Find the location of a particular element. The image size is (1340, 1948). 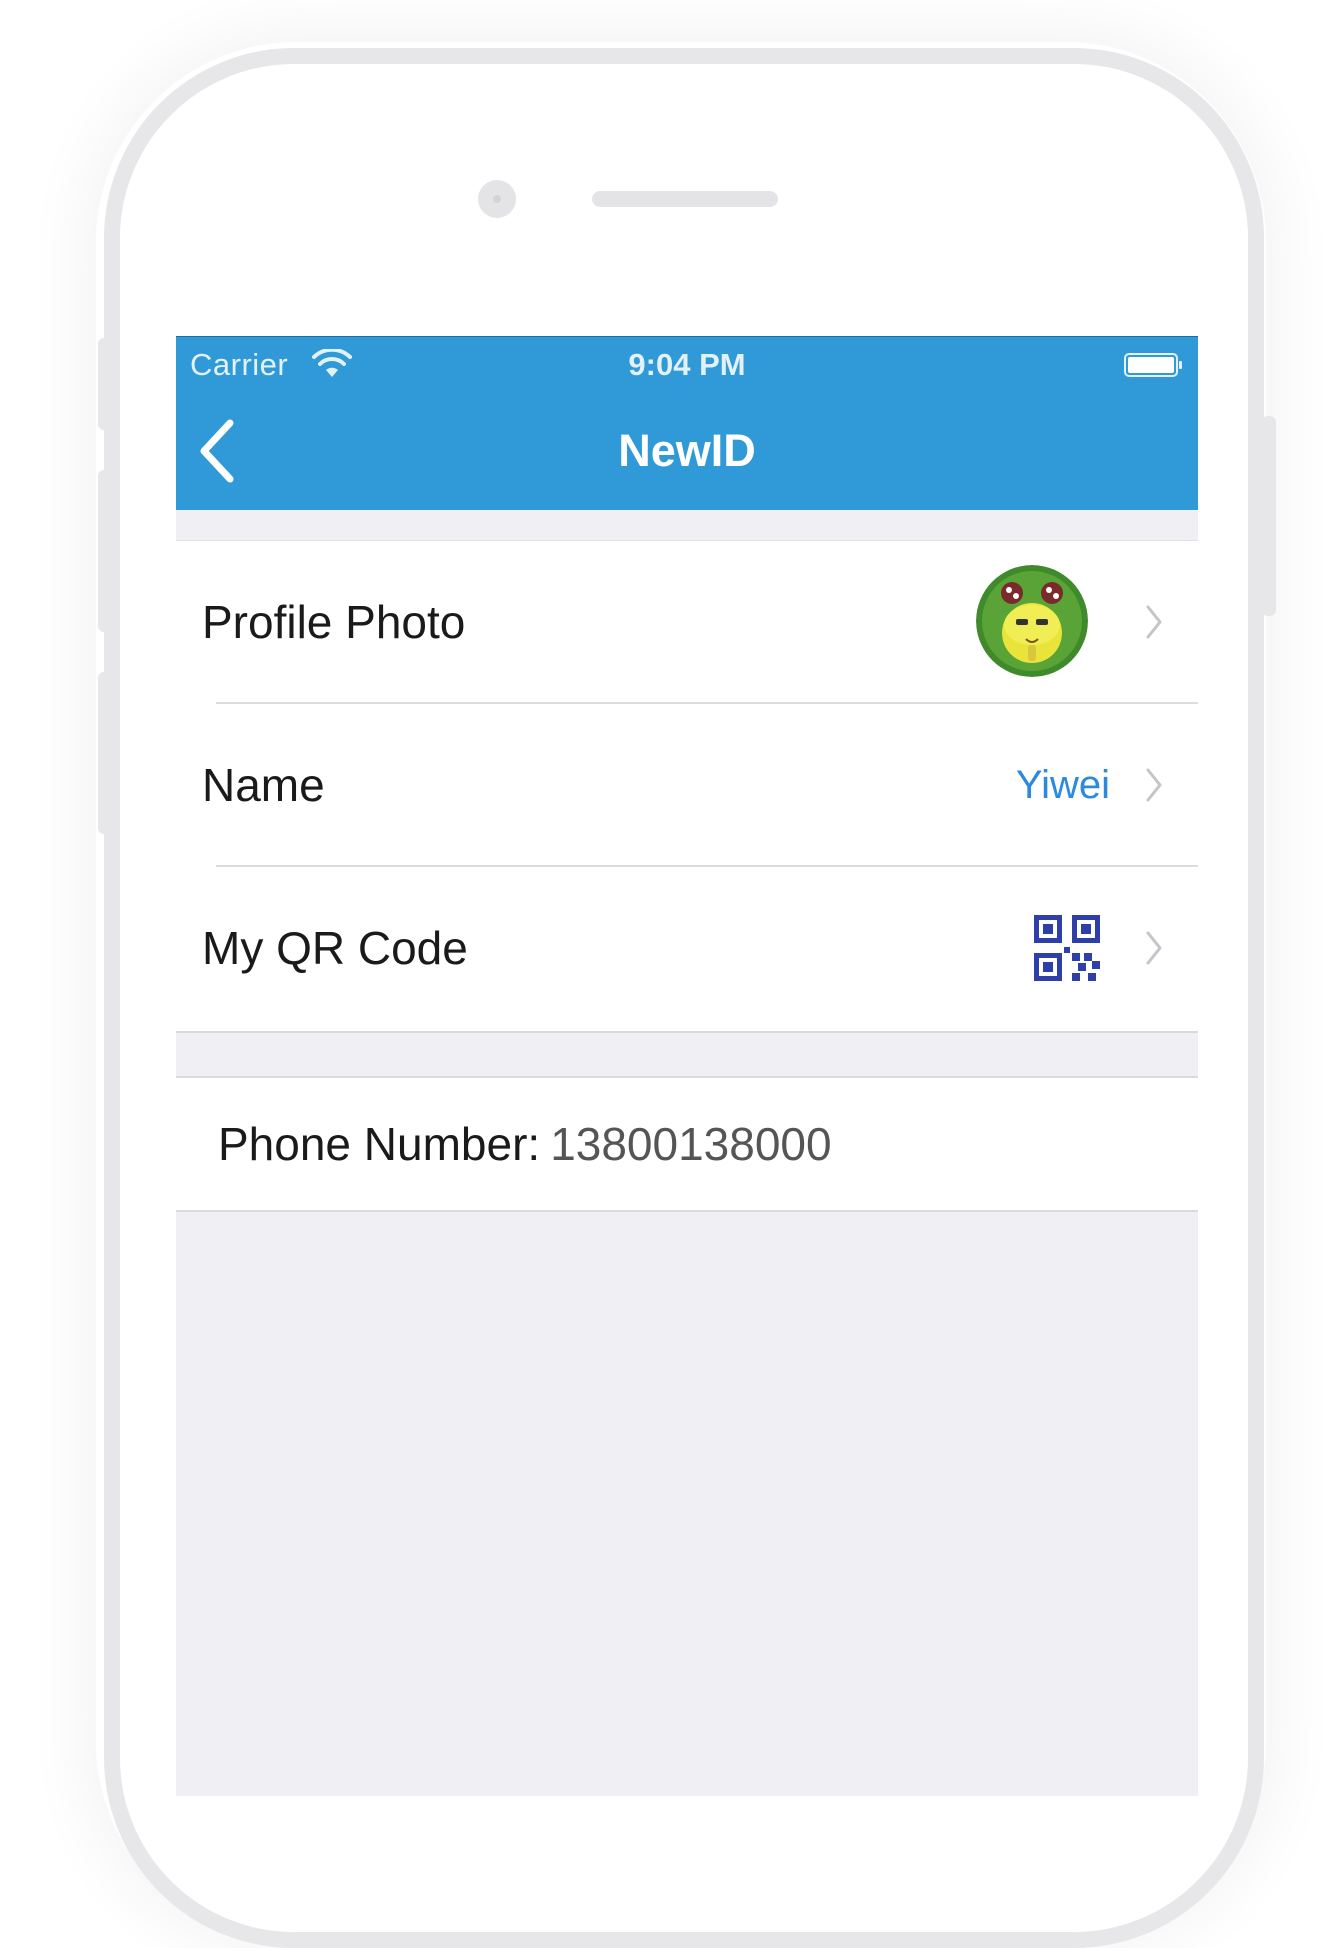

profile-photo-row: Profile Photo is located at coordinates (687, 622).